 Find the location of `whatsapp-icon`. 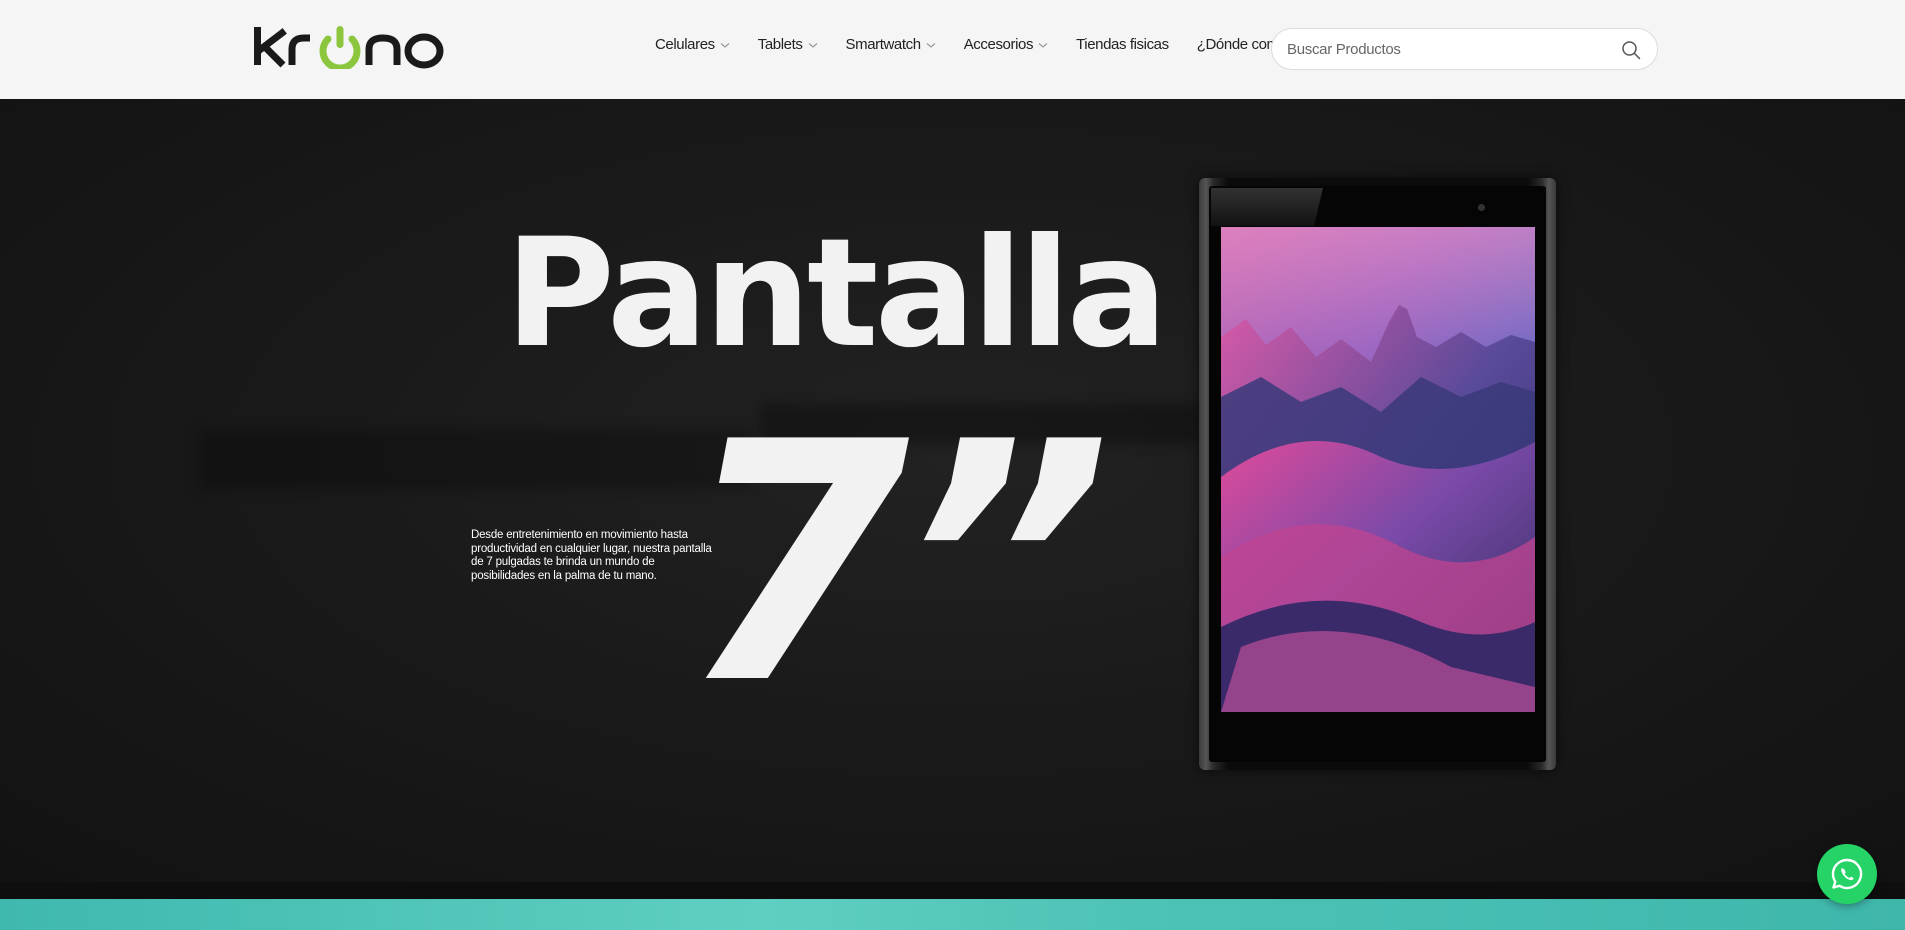

whatsapp-icon is located at coordinates (1847, 874).